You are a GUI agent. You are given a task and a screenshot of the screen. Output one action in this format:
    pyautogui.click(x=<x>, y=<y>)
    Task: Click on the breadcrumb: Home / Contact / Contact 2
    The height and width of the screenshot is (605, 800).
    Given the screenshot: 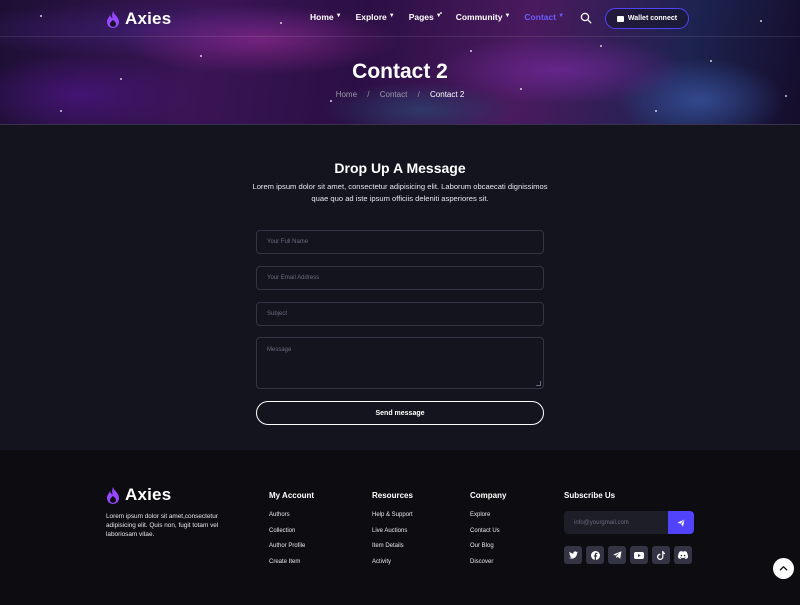 What is the action you would take?
    pyautogui.click(x=400, y=94)
    